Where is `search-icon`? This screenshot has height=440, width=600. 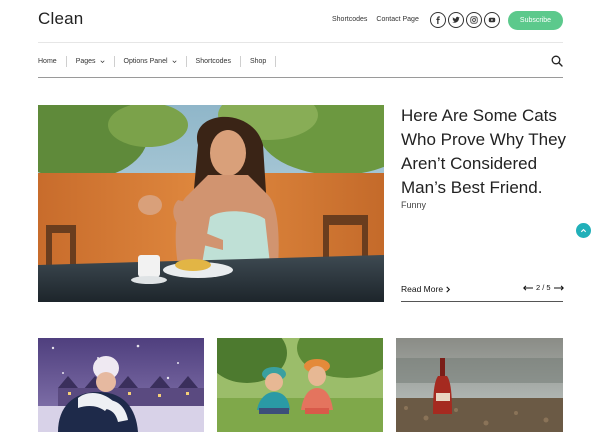 search-icon is located at coordinates (557, 61).